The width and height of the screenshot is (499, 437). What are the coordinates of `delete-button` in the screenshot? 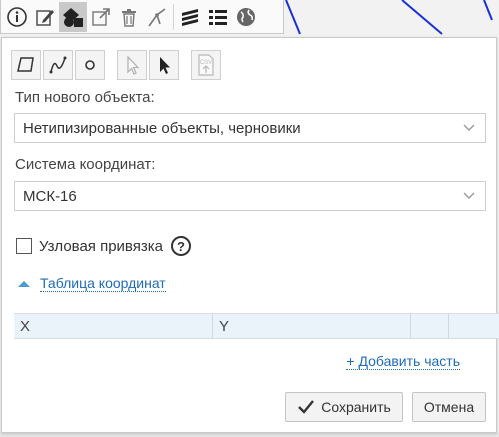 It's located at (129, 17).